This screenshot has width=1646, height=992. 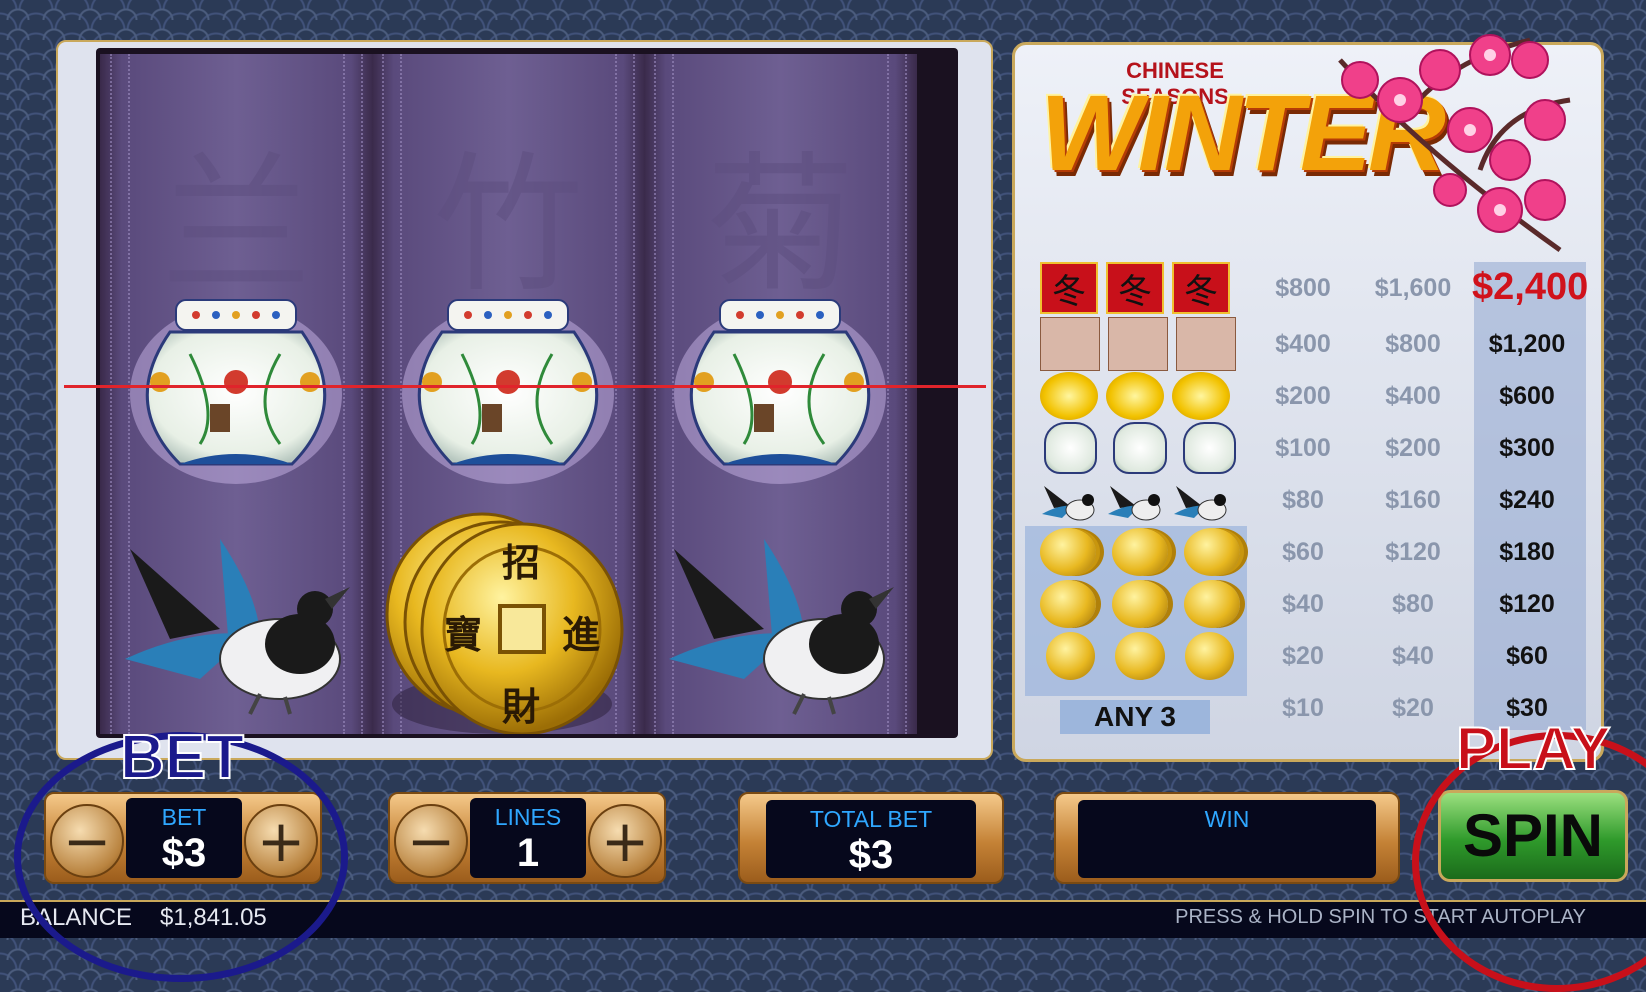 I want to click on any3-label: ANY 3, so click(x=1135, y=717).